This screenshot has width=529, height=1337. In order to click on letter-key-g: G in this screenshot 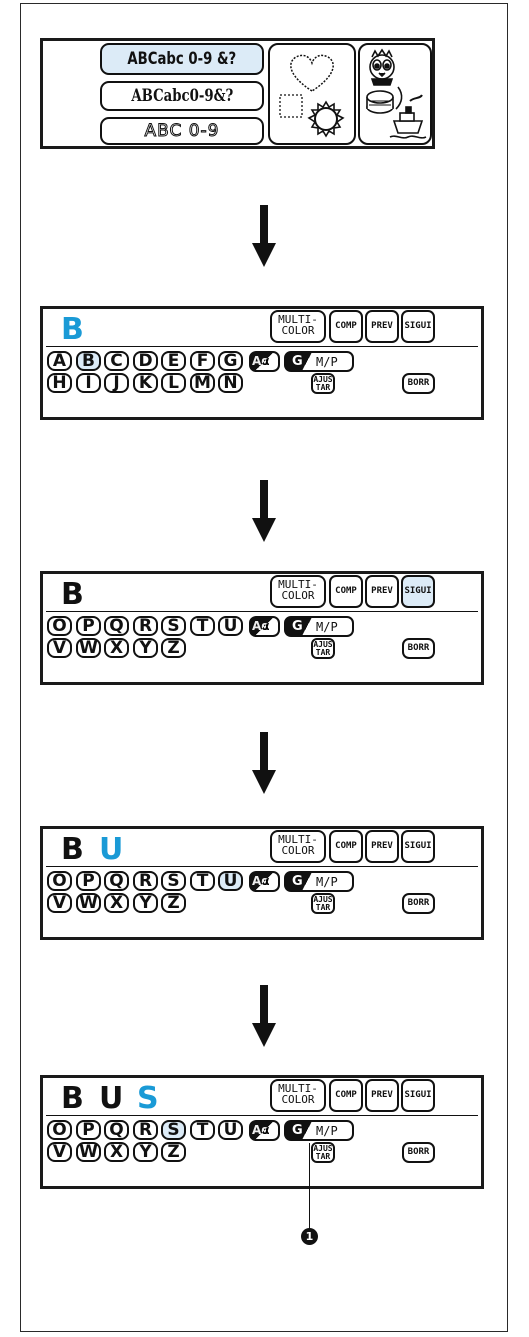, I will do `click(230, 361)`.